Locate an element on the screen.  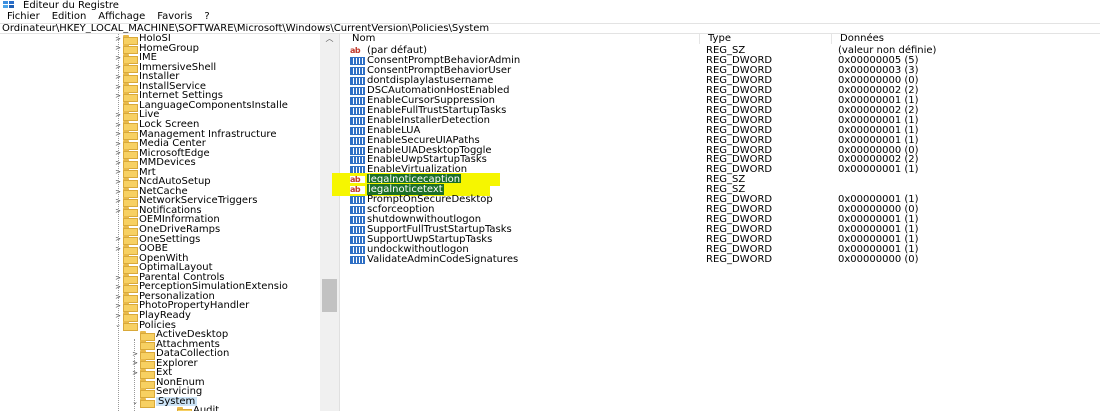
tree-item: ⌄ System is located at coordinates (164, 401).